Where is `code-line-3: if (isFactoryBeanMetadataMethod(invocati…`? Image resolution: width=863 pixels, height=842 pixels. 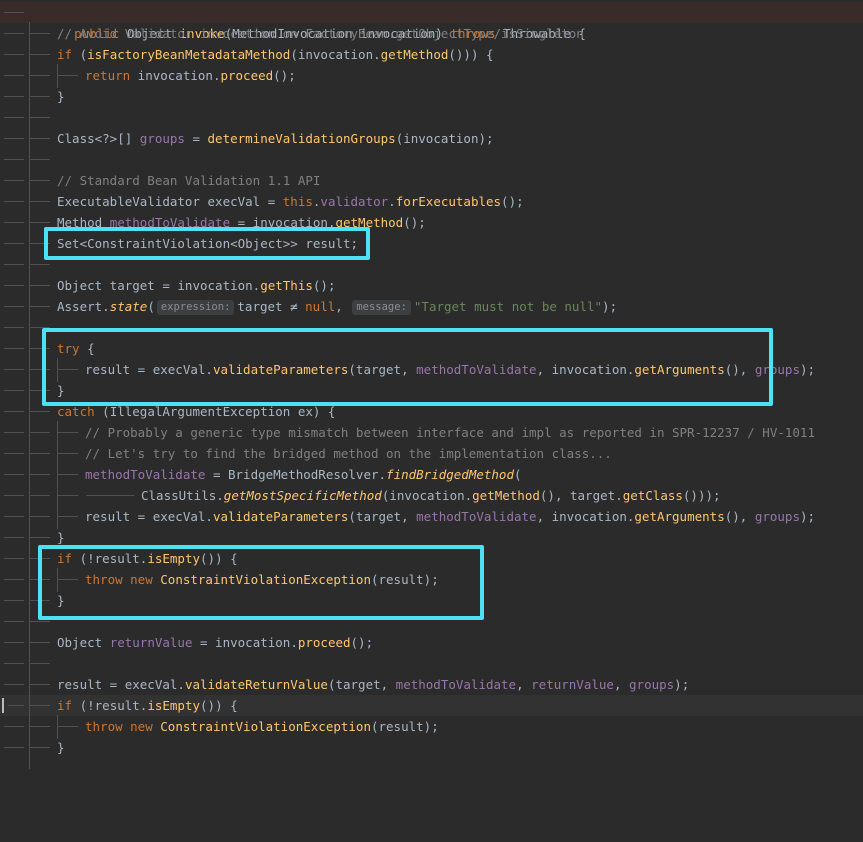
code-line-3: if (isFactoryBeanMetadataMethod(invocati… is located at coordinates (431, 54).